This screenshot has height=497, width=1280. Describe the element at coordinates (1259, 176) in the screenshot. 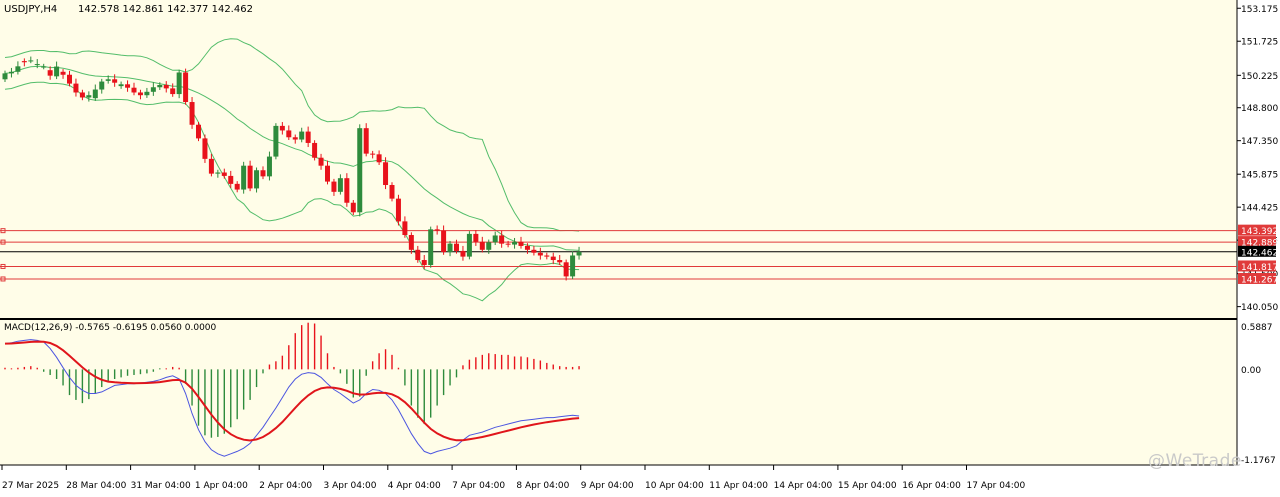

I see `price-axis-label: 145.875` at that location.